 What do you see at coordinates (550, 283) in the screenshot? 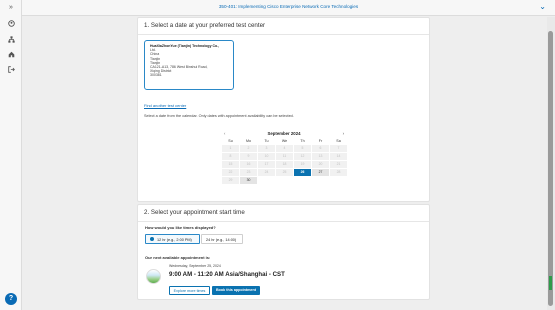
I see `scroll-indicator` at bounding box center [550, 283].